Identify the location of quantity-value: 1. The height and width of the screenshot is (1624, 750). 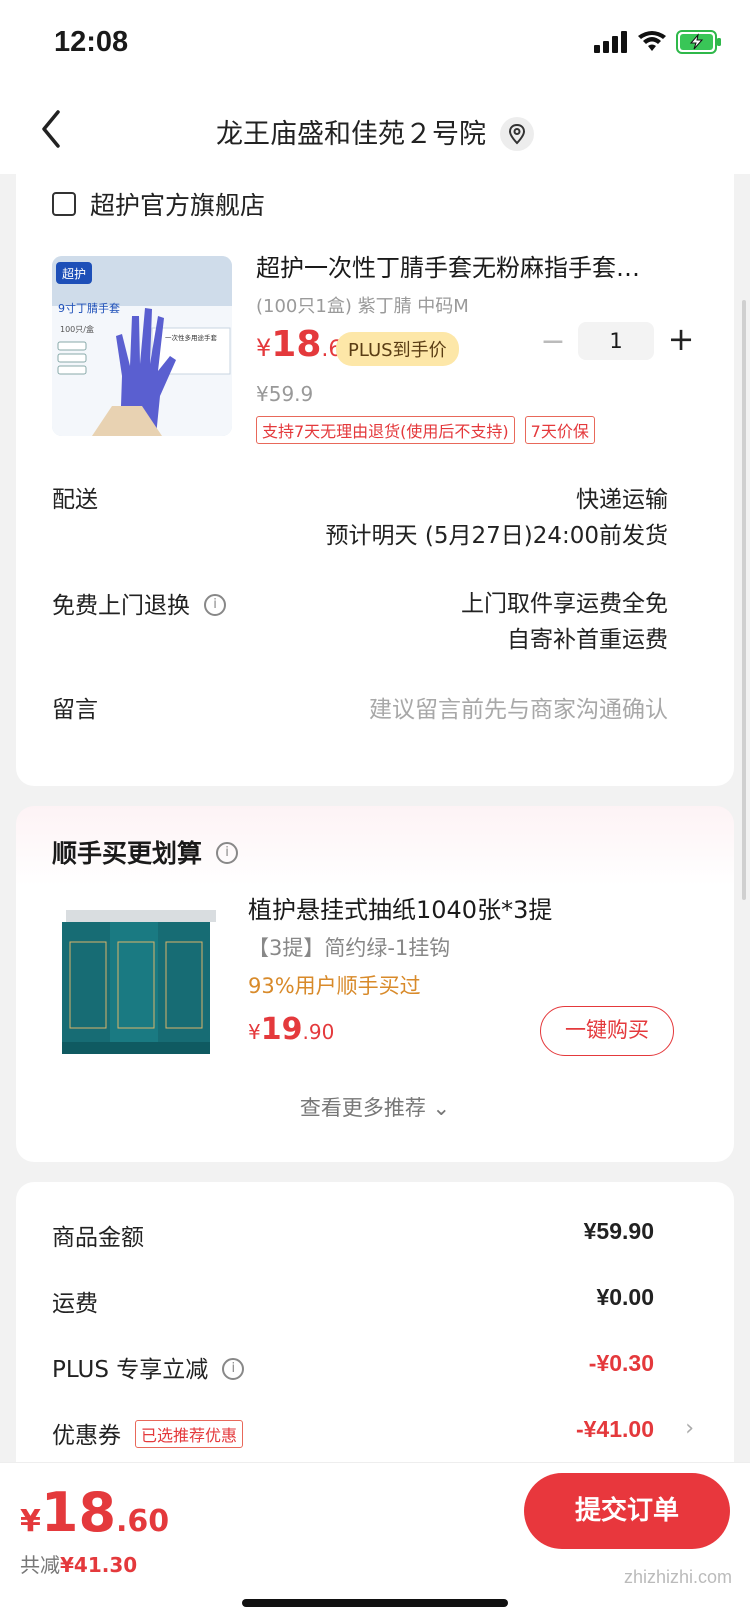
(616, 341).